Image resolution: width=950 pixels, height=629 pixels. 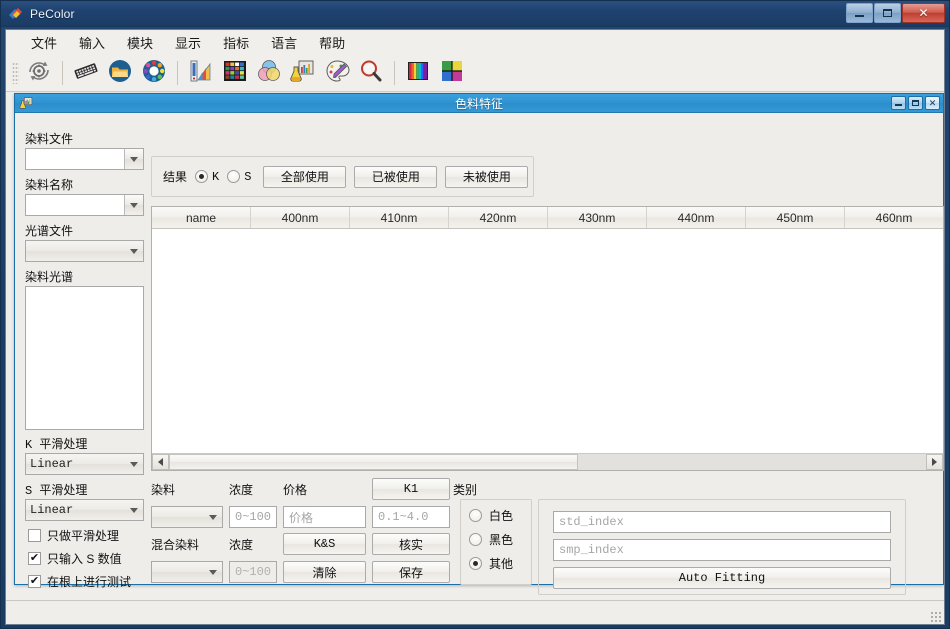 I want to click on toolbar-color-picker-grid-button, so click(x=452, y=73).